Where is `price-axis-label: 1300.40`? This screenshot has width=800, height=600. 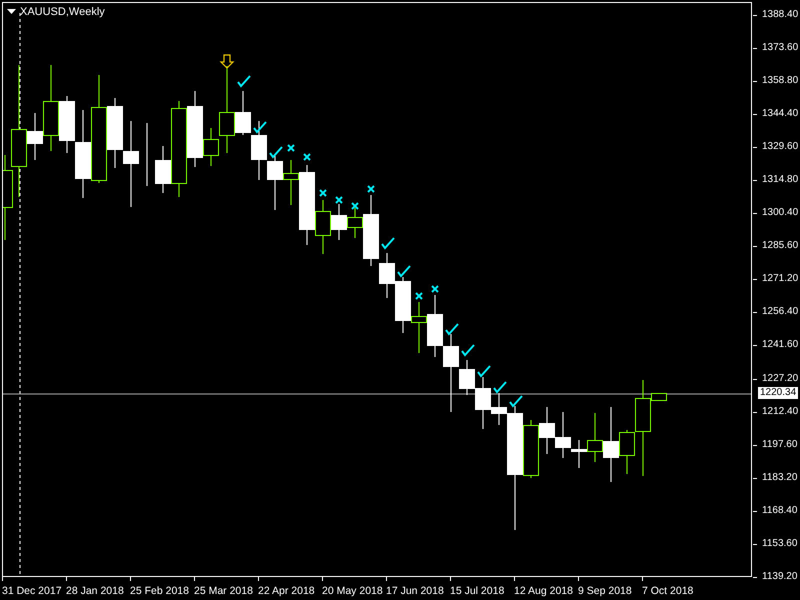
price-axis-label: 1300.40 is located at coordinates (776, 213).